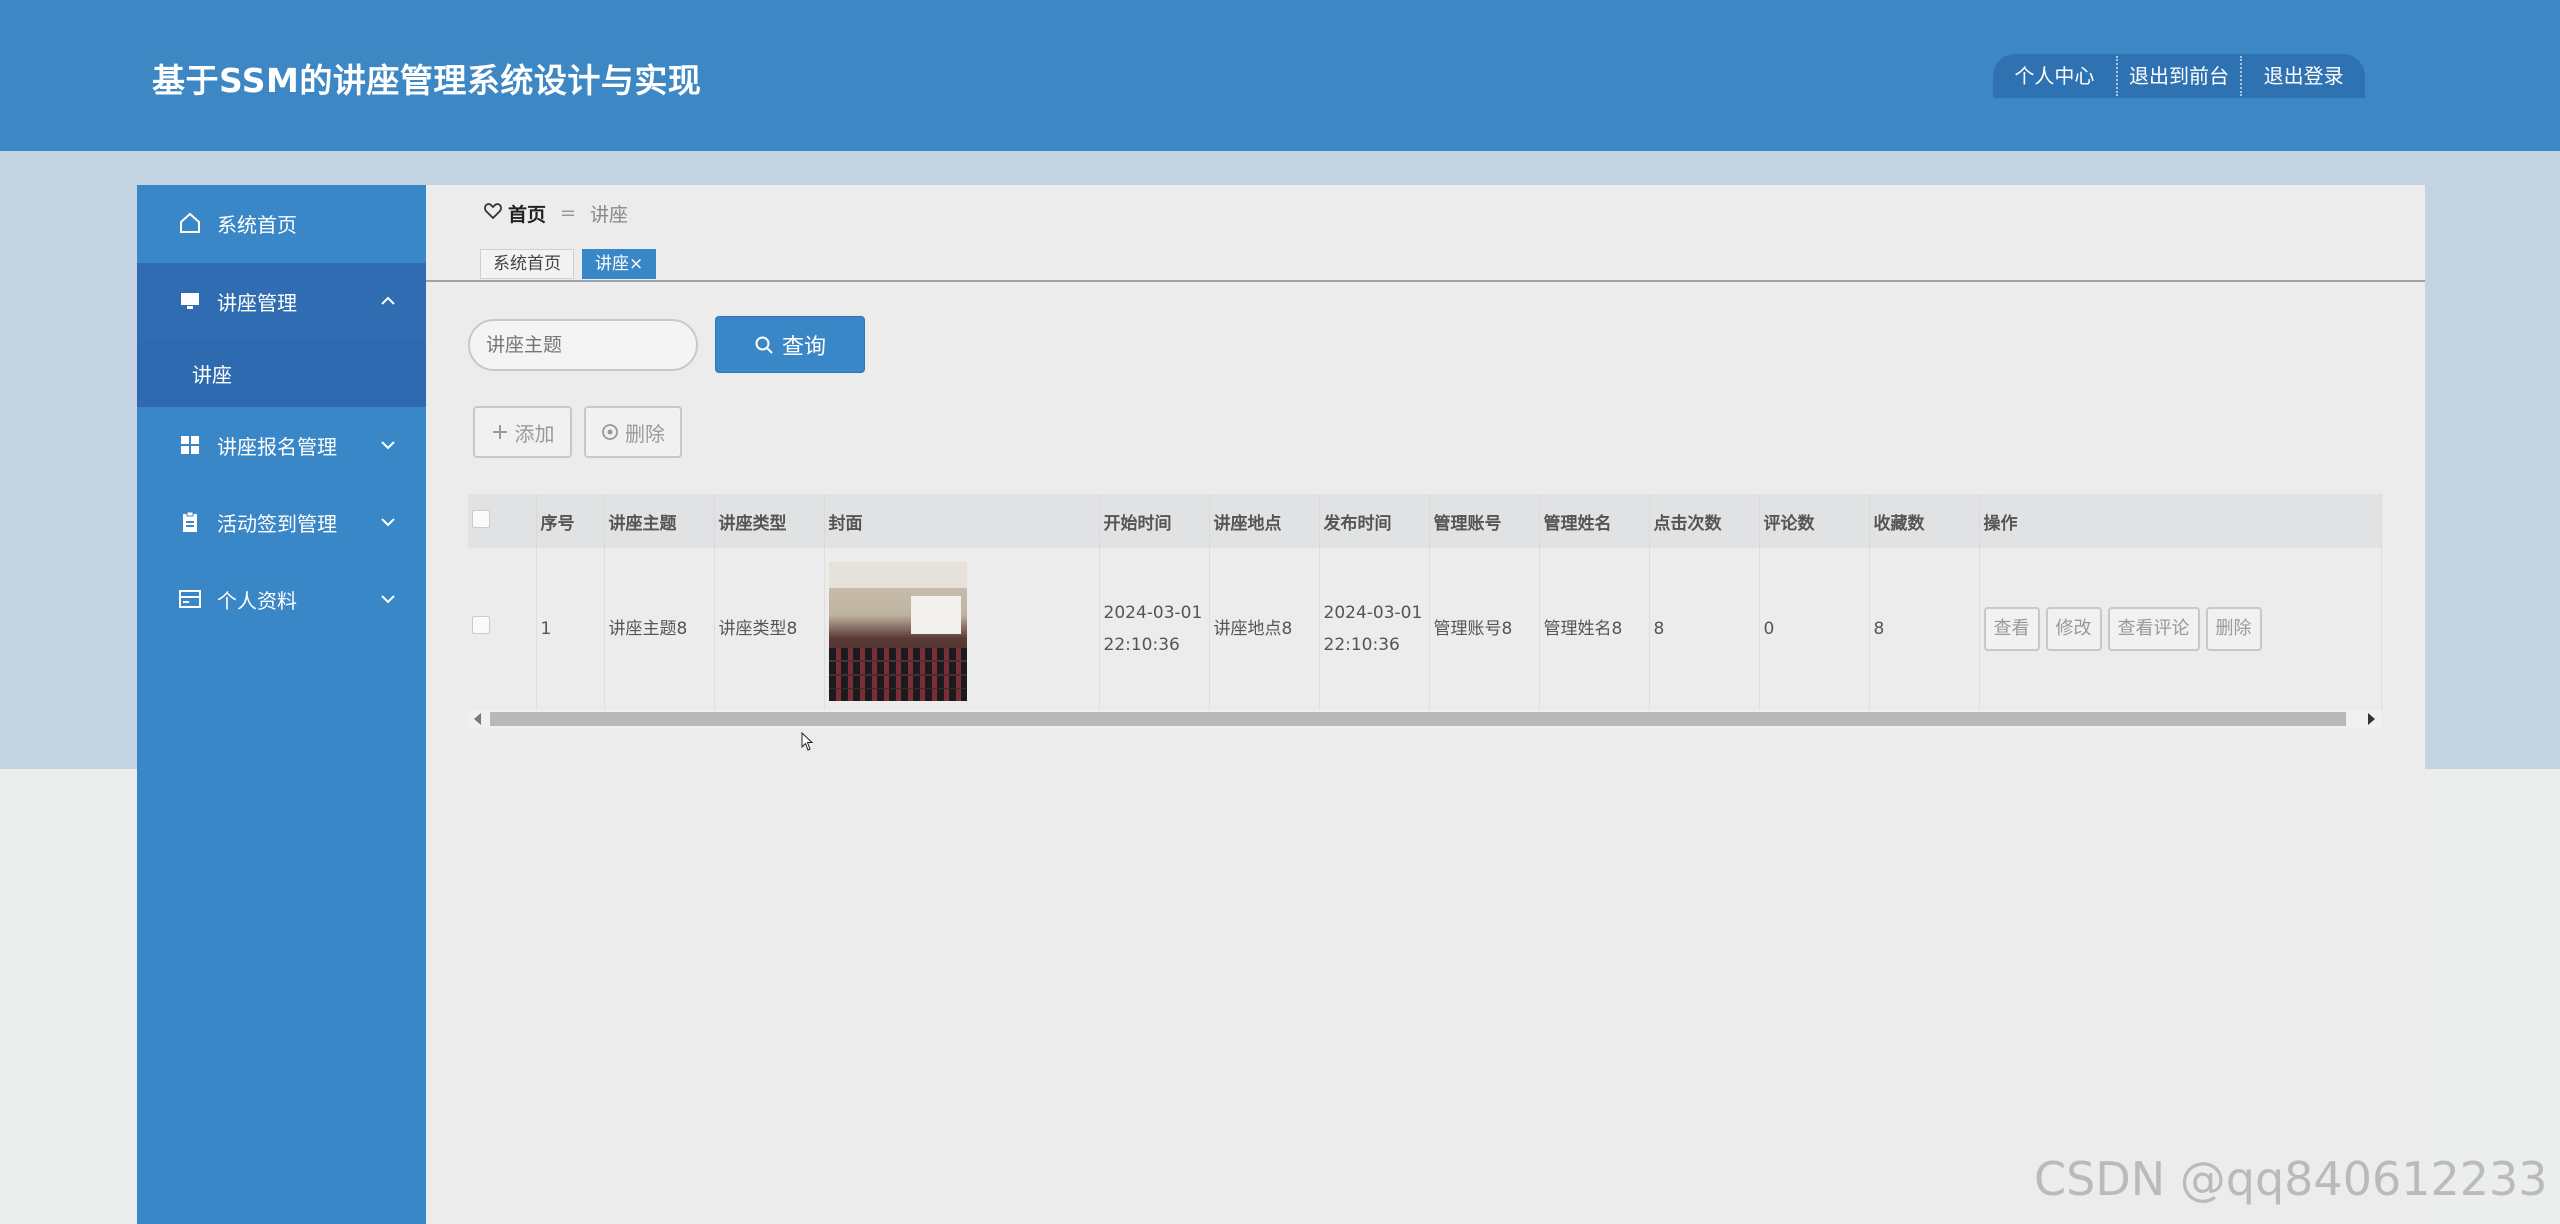 Image resolution: width=2560 pixels, height=1224 pixels. What do you see at coordinates (2054, 76) in the screenshot?
I see `nav-personal-center: 个人中心` at bounding box center [2054, 76].